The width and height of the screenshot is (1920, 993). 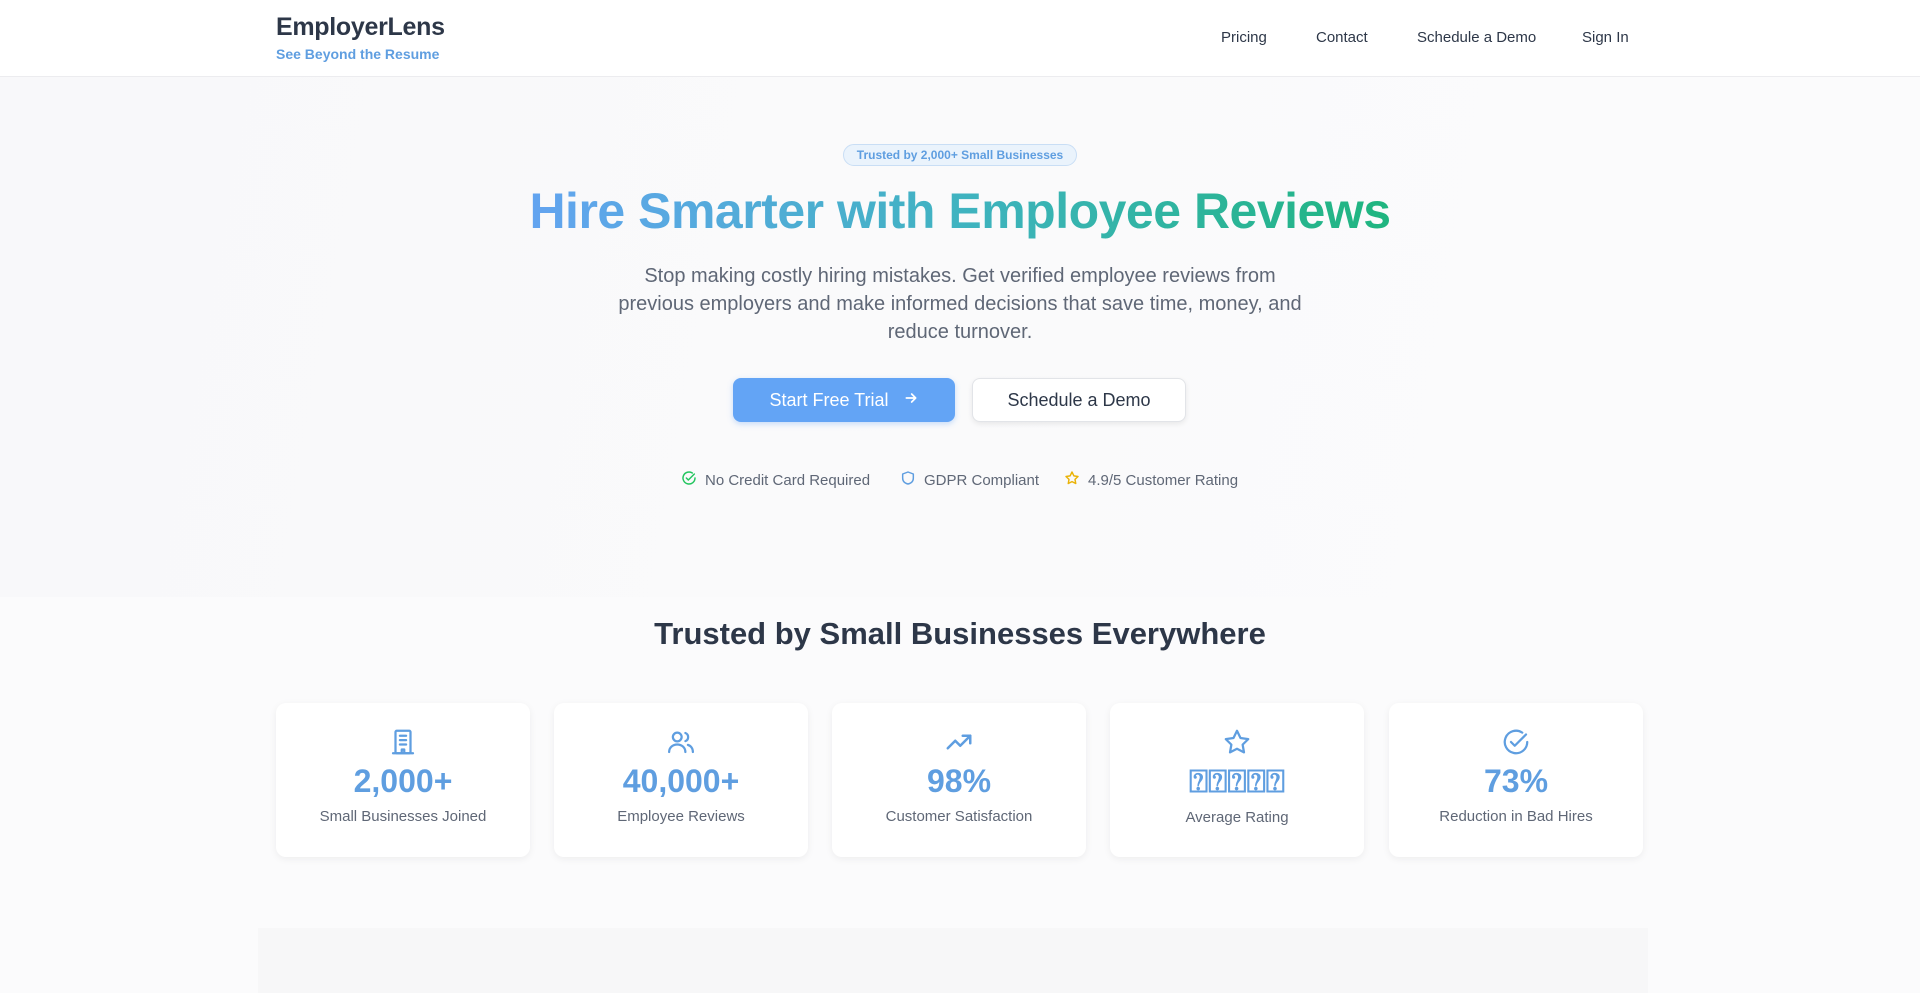 What do you see at coordinates (960, 211) in the screenshot?
I see `hero-title: Hire Smarter with Employee Reviews` at bounding box center [960, 211].